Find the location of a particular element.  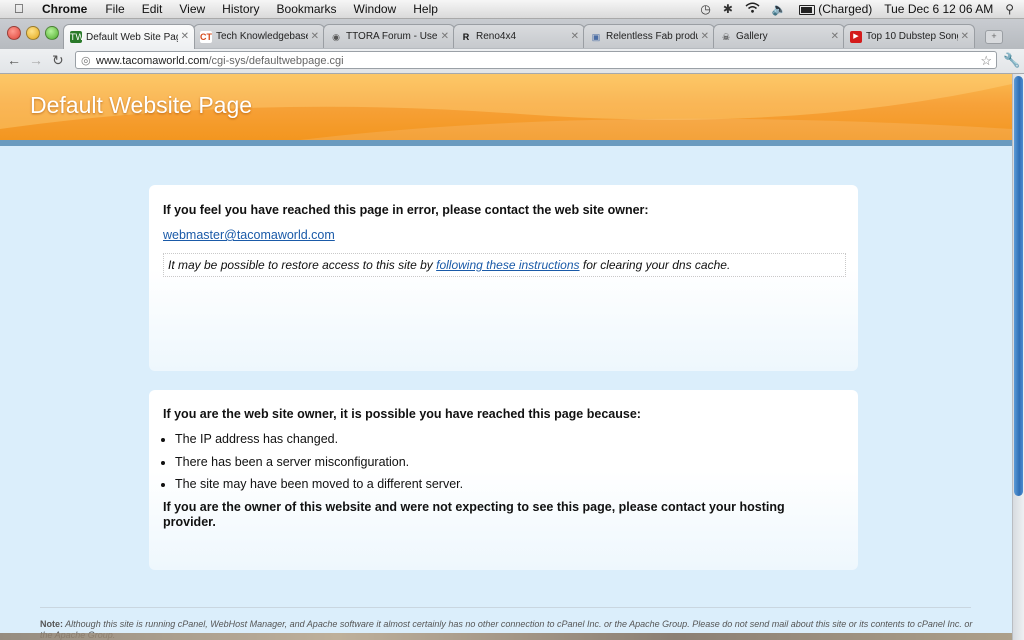

clock: Tue Dec 6 12 06 AM is located at coordinates (938, 9).